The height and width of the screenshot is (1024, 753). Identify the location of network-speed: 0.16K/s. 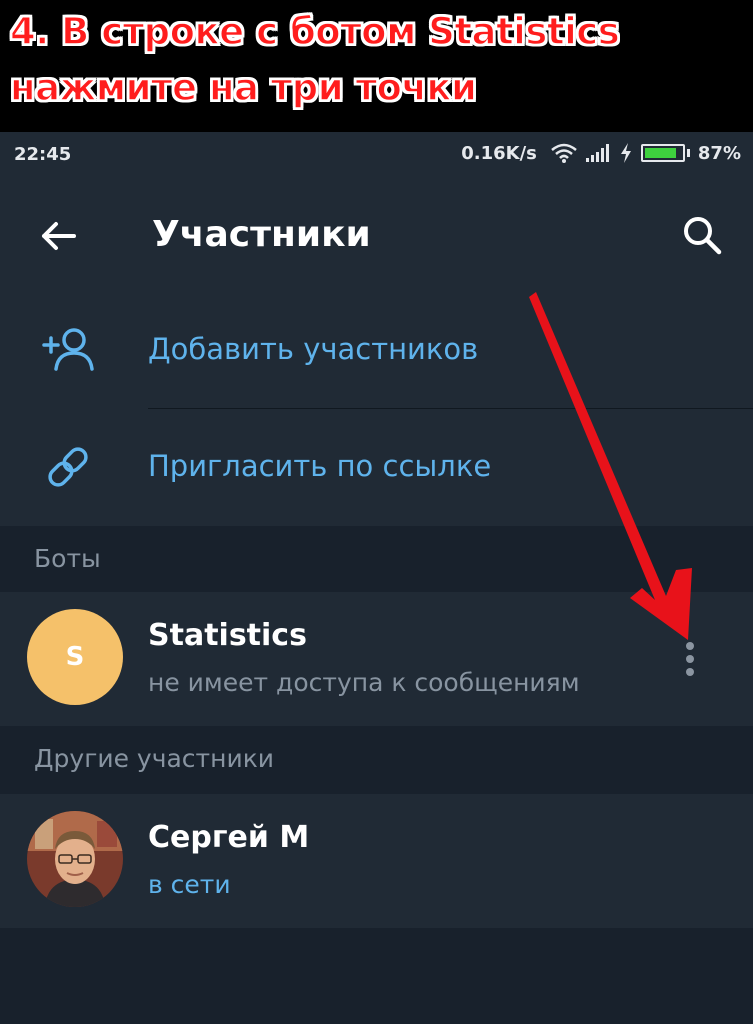
(499, 153).